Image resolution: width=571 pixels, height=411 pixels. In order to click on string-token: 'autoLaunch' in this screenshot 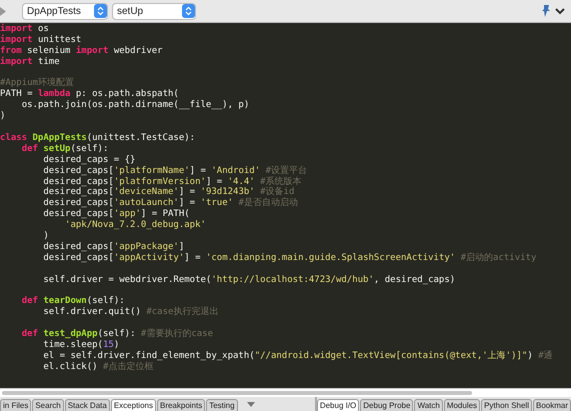, I will do `click(146, 203)`.